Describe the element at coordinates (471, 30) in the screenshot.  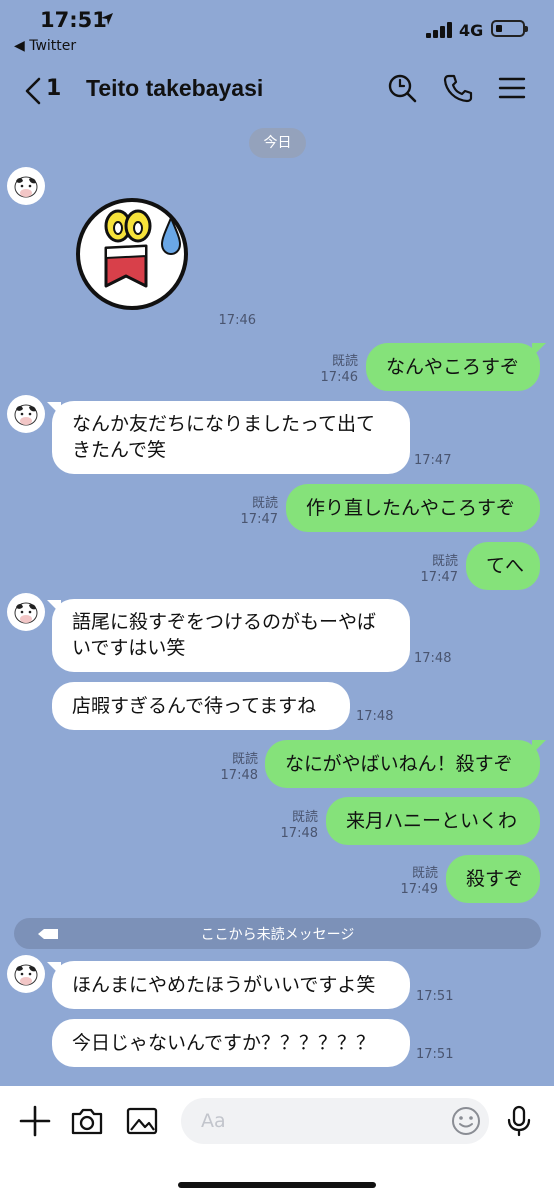
I see `network-label: 4G` at that location.